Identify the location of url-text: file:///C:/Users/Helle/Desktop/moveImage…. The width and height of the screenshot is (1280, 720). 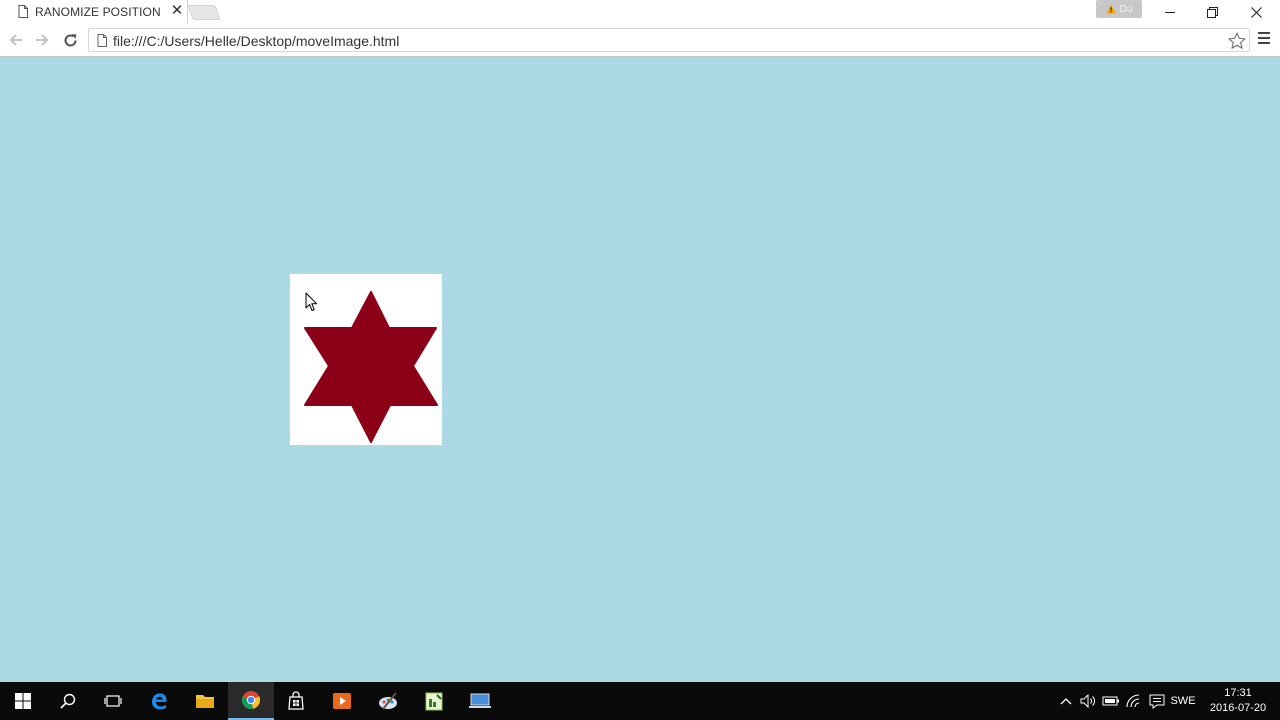
(256, 41).